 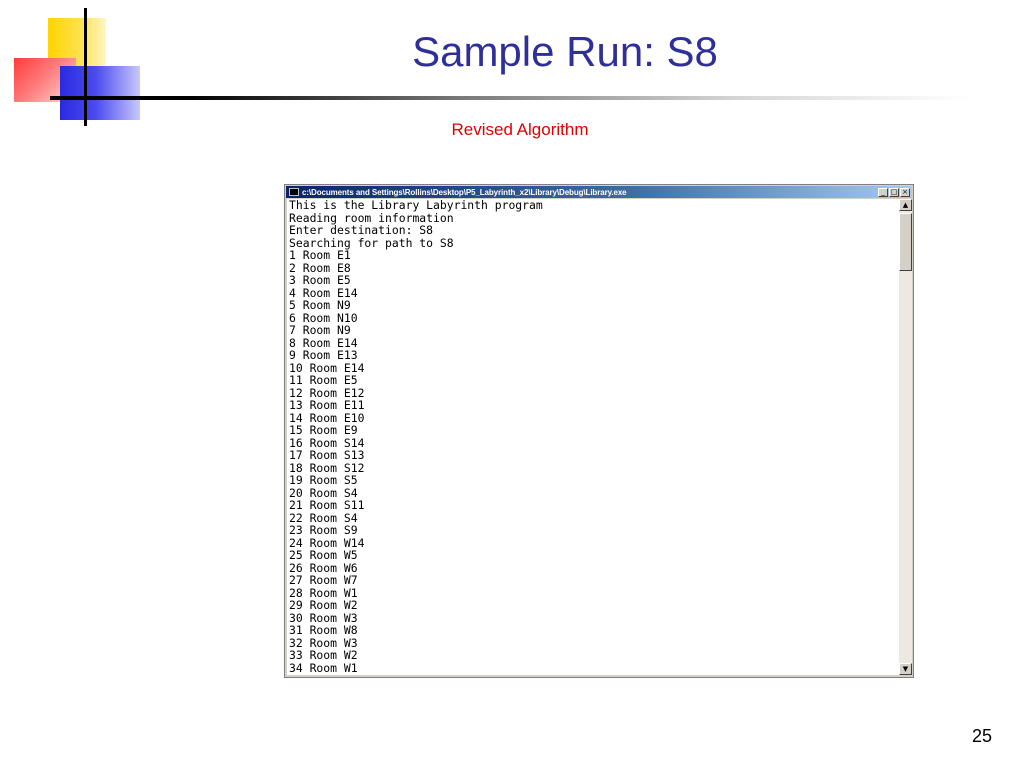 What do you see at coordinates (520, 129) in the screenshot?
I see `slide-subtitle: Revised Algorithm` at bounding box center [520, 129].